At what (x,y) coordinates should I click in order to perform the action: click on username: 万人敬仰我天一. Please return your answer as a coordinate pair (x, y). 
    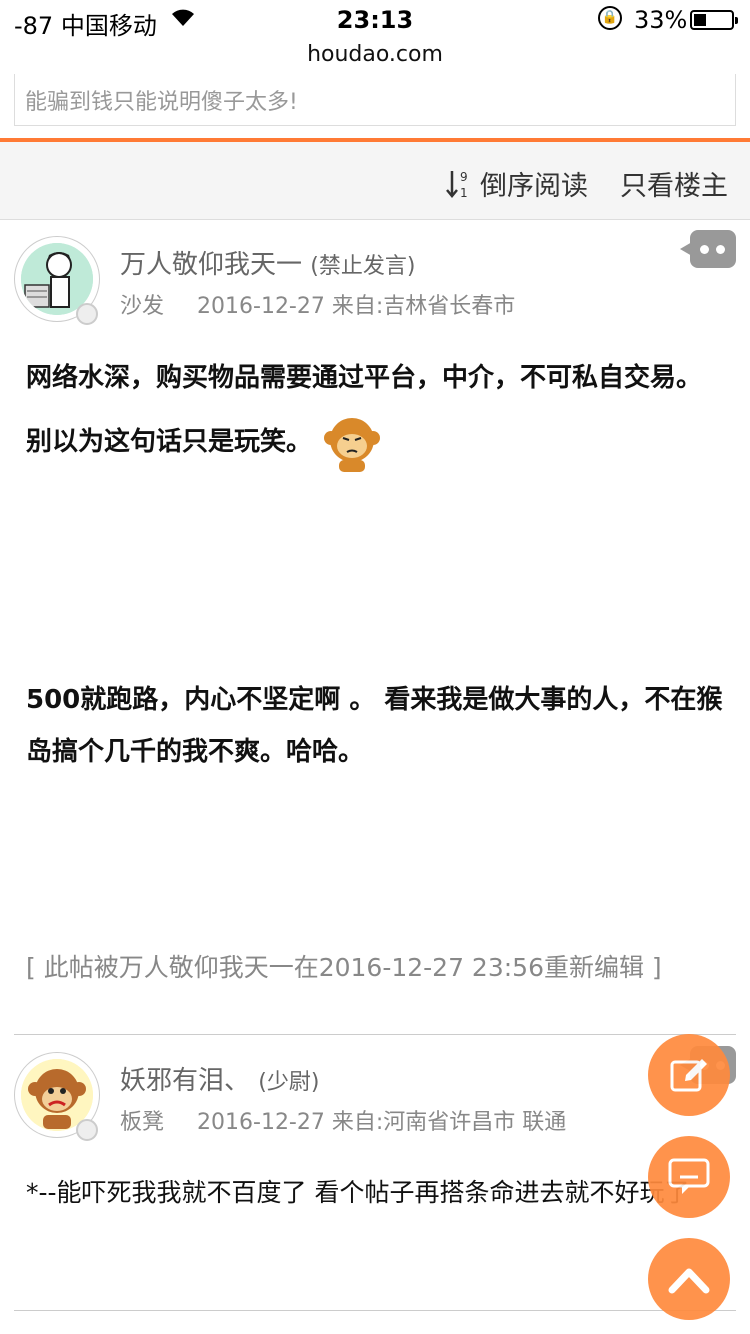
    Looking at the image, I should click on (211, 265).